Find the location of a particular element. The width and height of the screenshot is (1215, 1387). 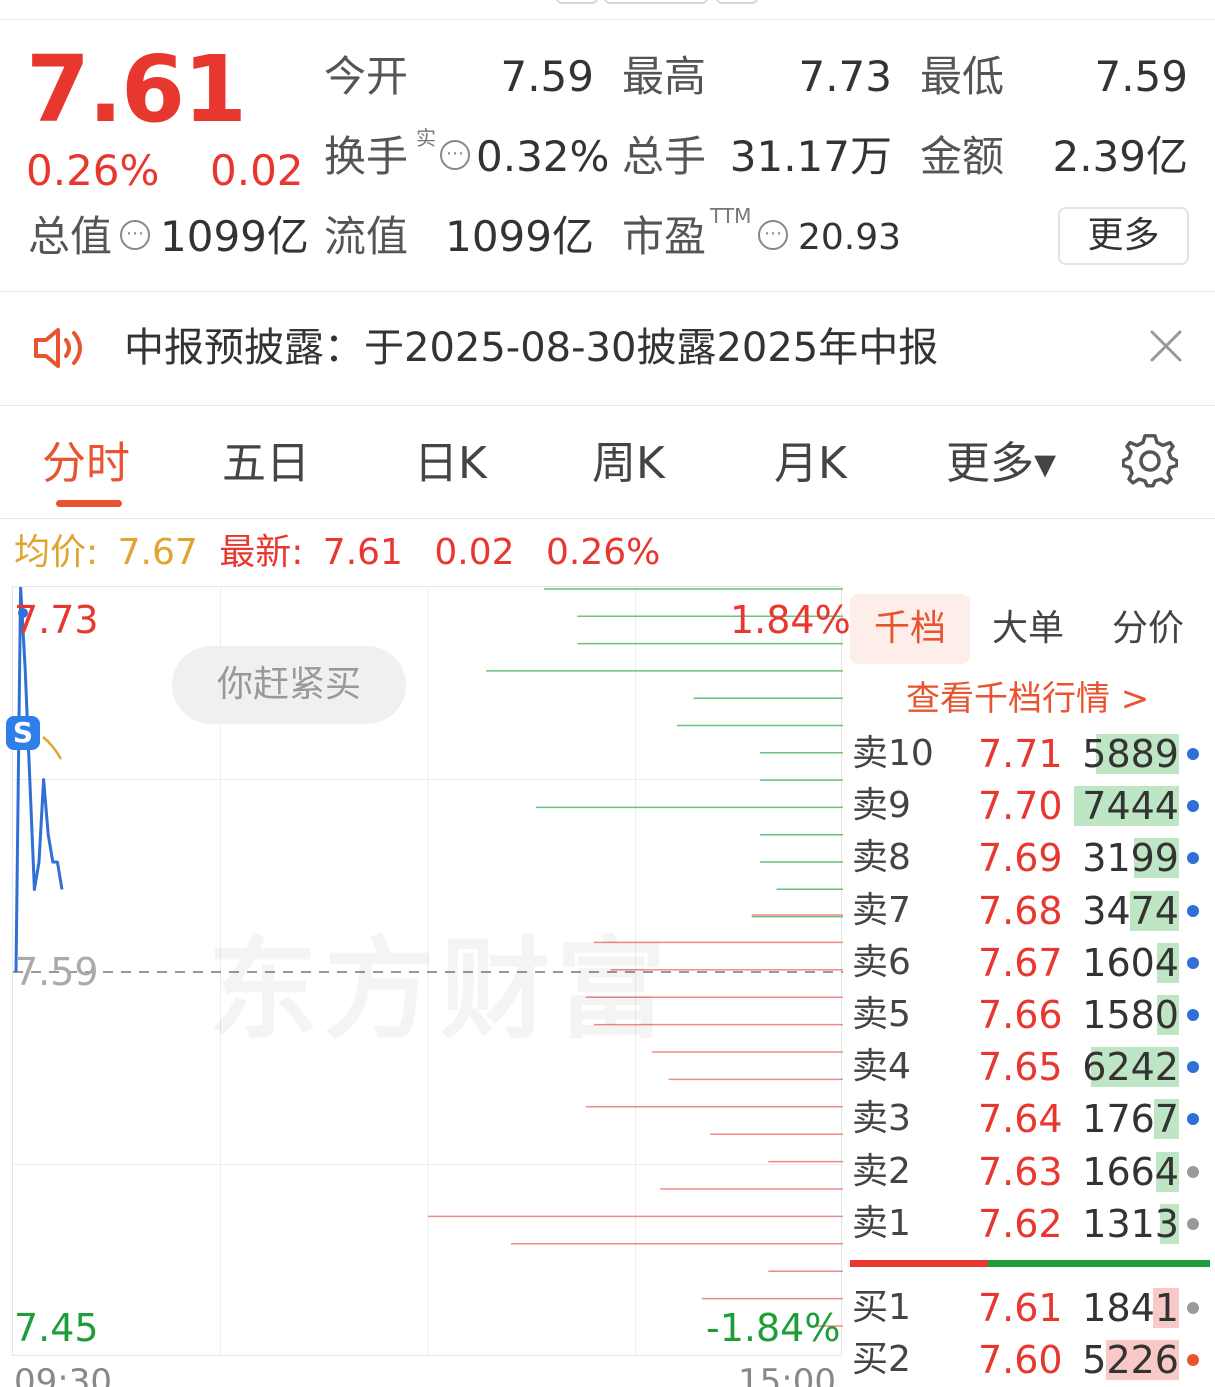

chart-mid-price: 7.59 is located at coordinates (56, 972).